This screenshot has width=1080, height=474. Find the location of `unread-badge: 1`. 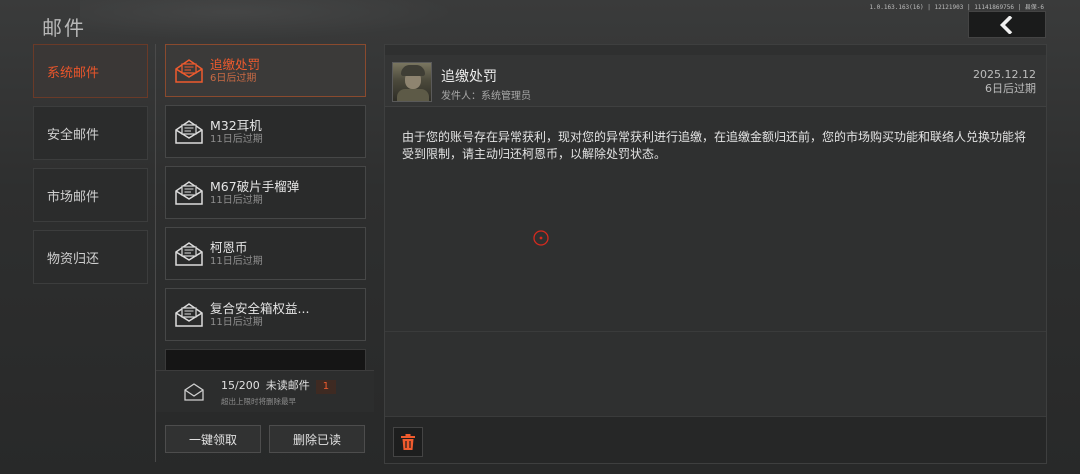

unread-badge: 1 is located at coordinates (326, 386).